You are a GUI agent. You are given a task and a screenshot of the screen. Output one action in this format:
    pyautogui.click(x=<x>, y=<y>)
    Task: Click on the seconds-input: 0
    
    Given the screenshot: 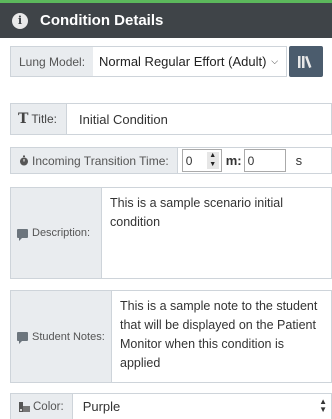 What is the action you would take?
    pyautogui.click(x=264, y=160)
    